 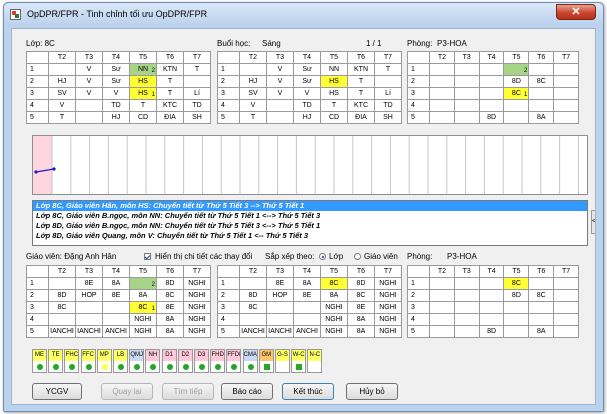 I want to click on legend-item: LB, so click(x=120, y=361).